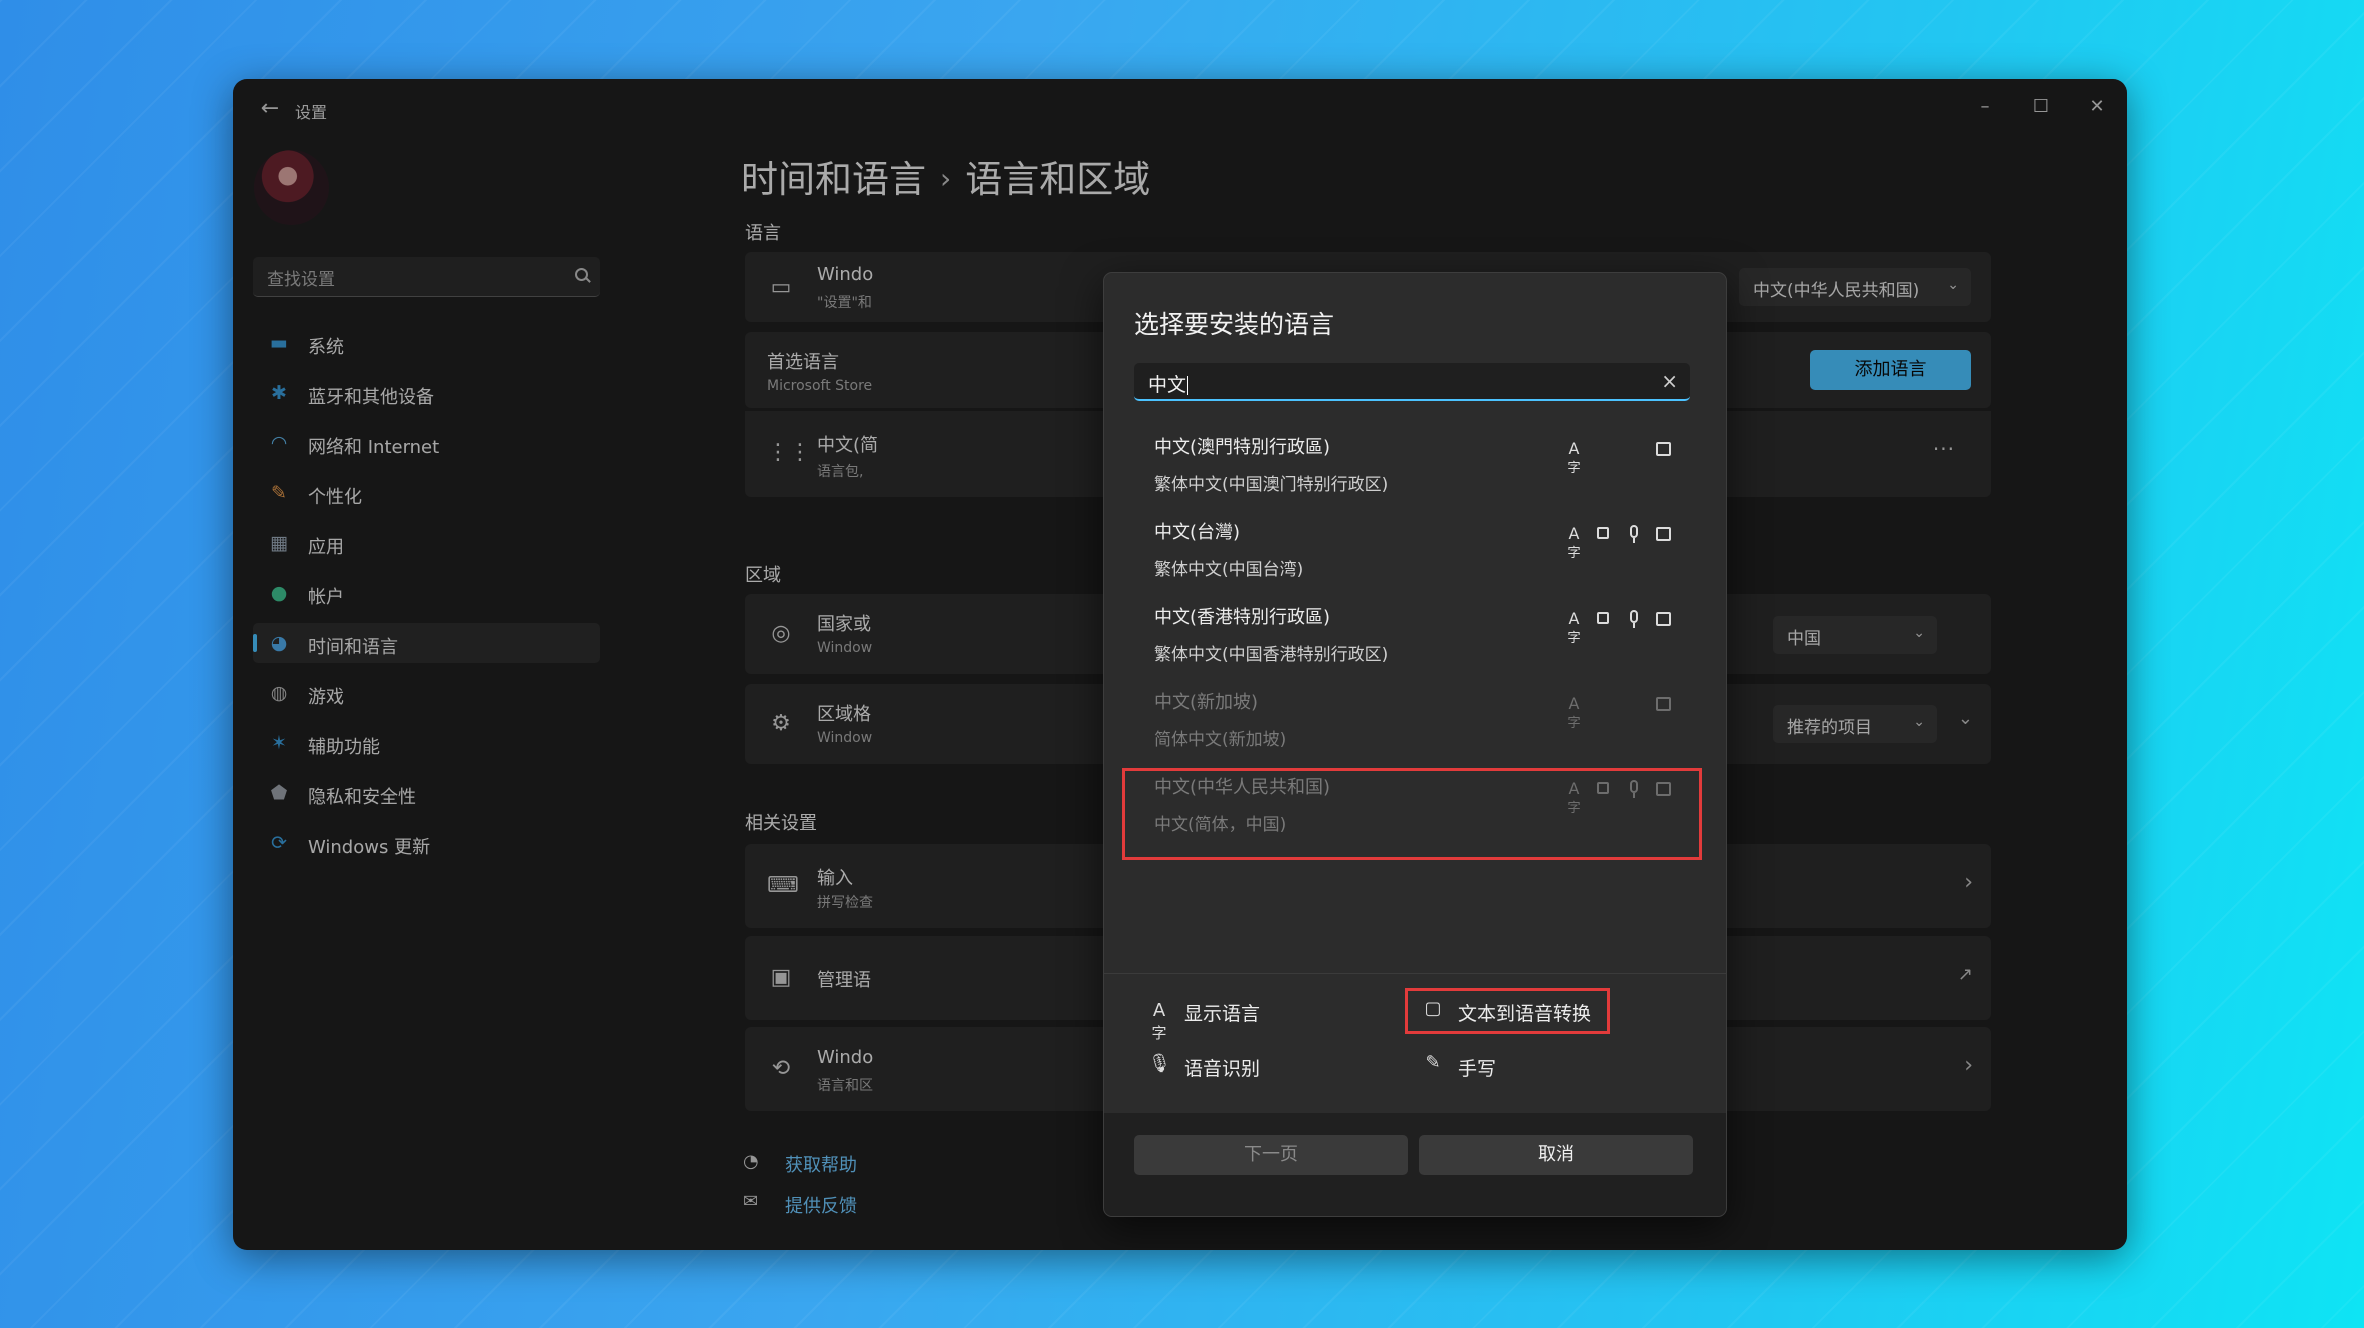  What do you see at coordinates (1159, 1063) in the screenshot?
I see `microphone-icon: 🎙` at bounding box center [1159, 1063].